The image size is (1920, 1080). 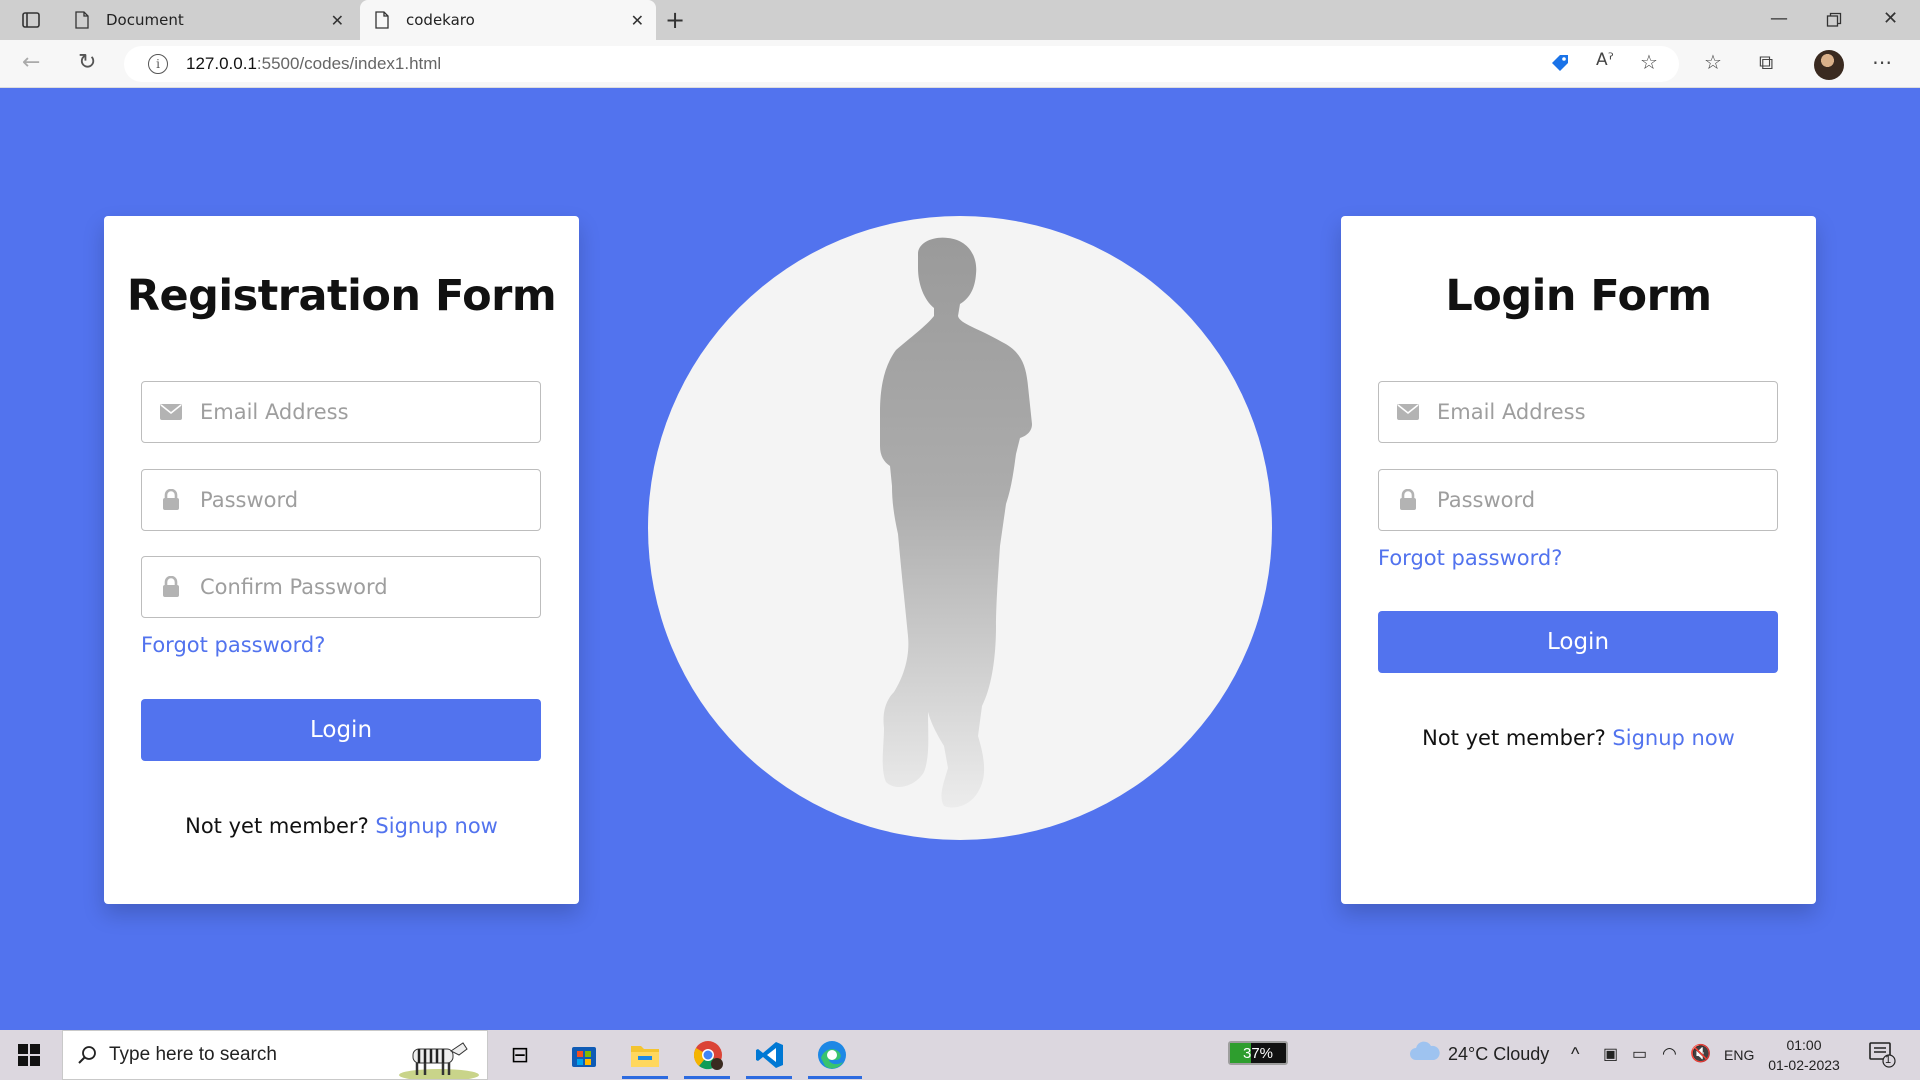 I want to click on person-silhouette-icon, so click(x=956, y=522).